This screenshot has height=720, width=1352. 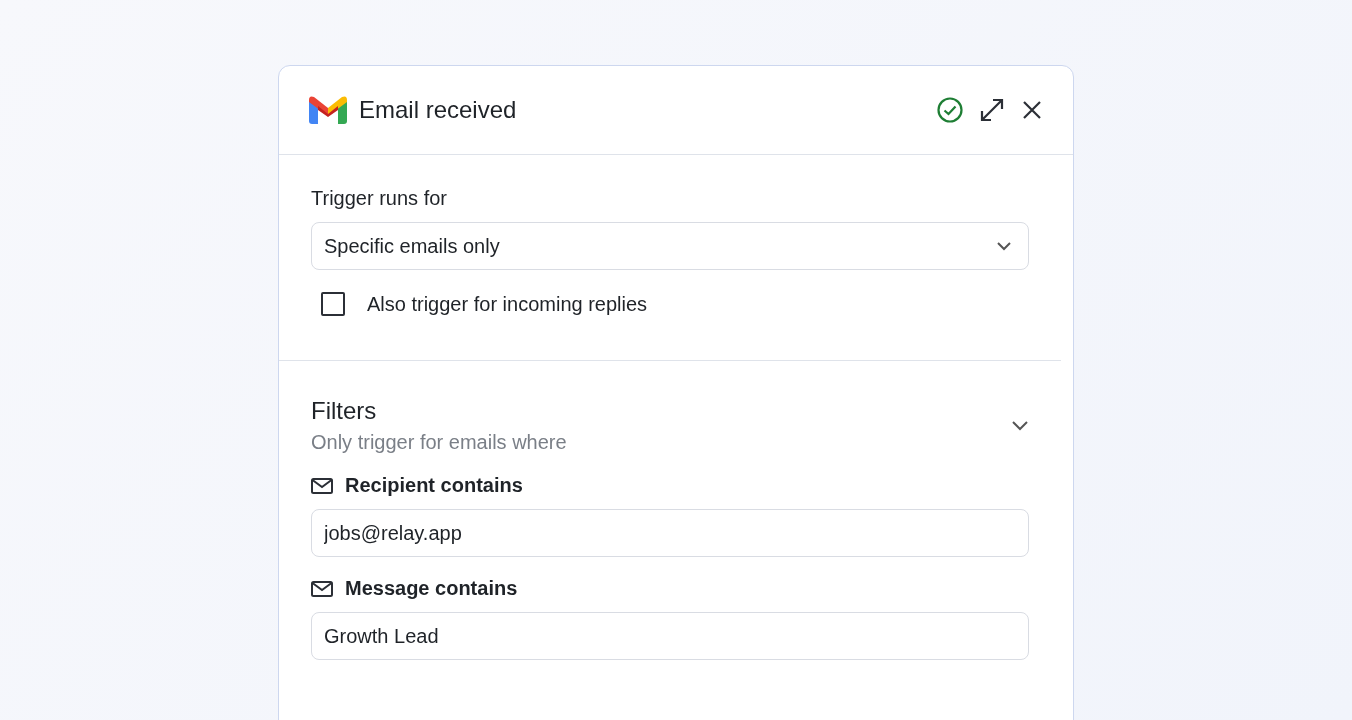 What do you see at coordinates (439, 442) in the screenshot?
I see `section-subtitle: Only trigger for emails where` at bounding box center [439, 442].